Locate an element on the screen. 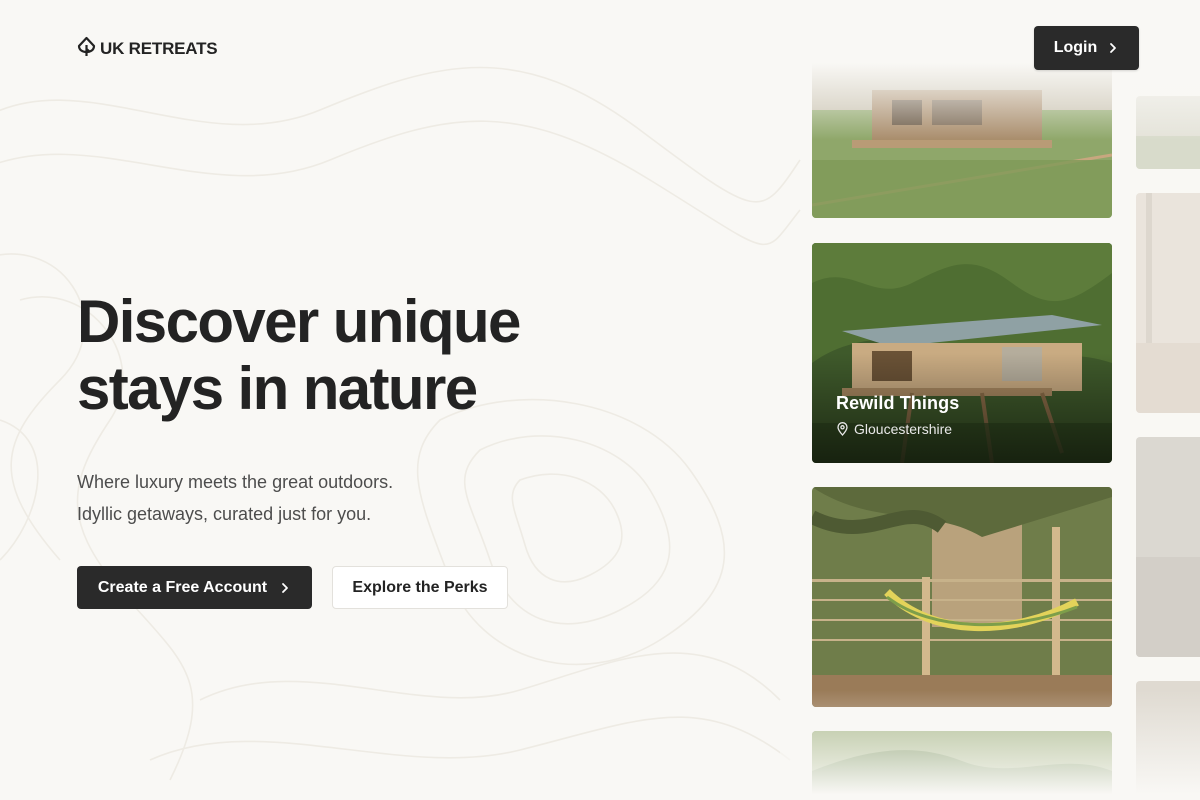  hero-headline: Discover unique stays in nature is located at coordinates (357, 355).